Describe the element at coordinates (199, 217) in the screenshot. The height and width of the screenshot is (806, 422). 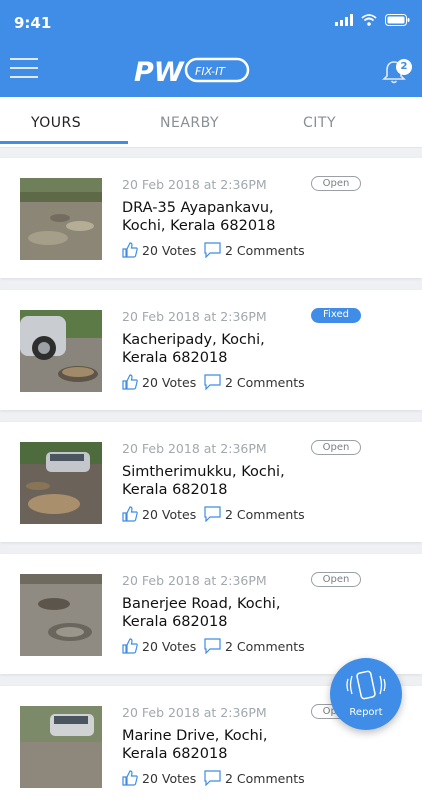
I see `report-address: DRA-35 Ayapankavu, Kochi, Kerala 682018` at that location.